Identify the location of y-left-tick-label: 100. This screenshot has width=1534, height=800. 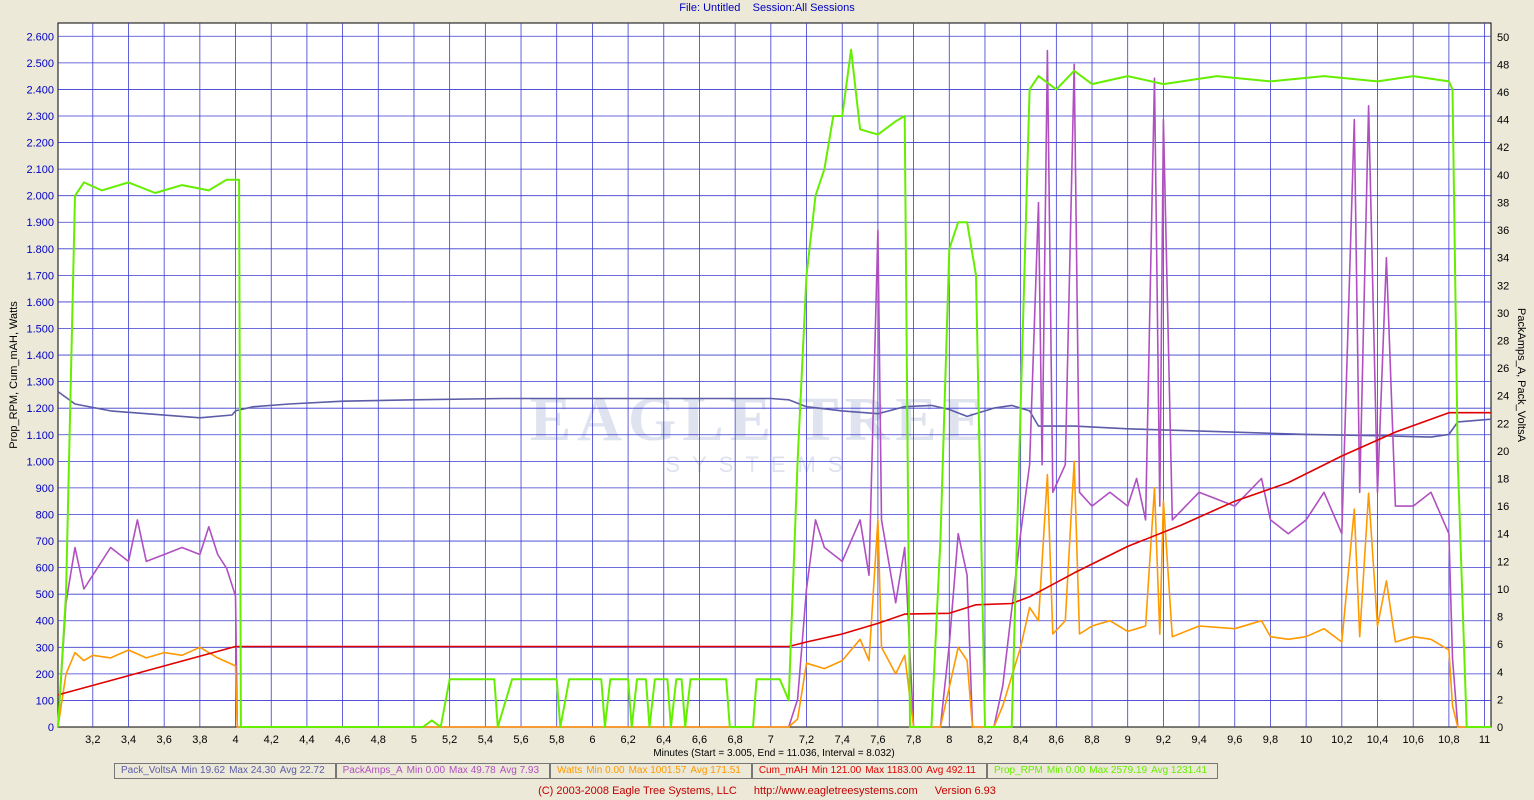
(45, 701).